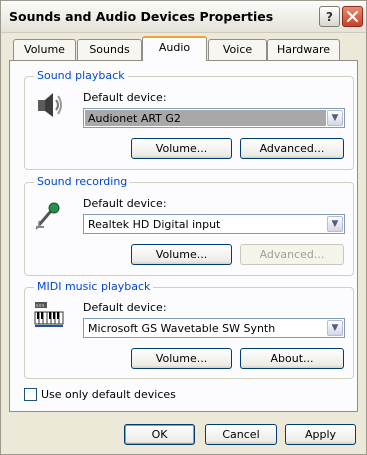 The width and height of the screenshot is (367, 455). I want to click on group-title: MIDI music playback, so click(94, 286).